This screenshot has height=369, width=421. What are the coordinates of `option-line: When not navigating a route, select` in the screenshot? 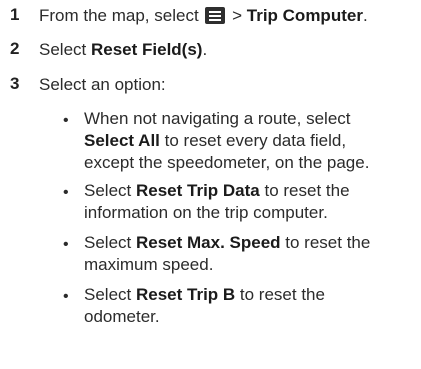 It's located at (217, 118).